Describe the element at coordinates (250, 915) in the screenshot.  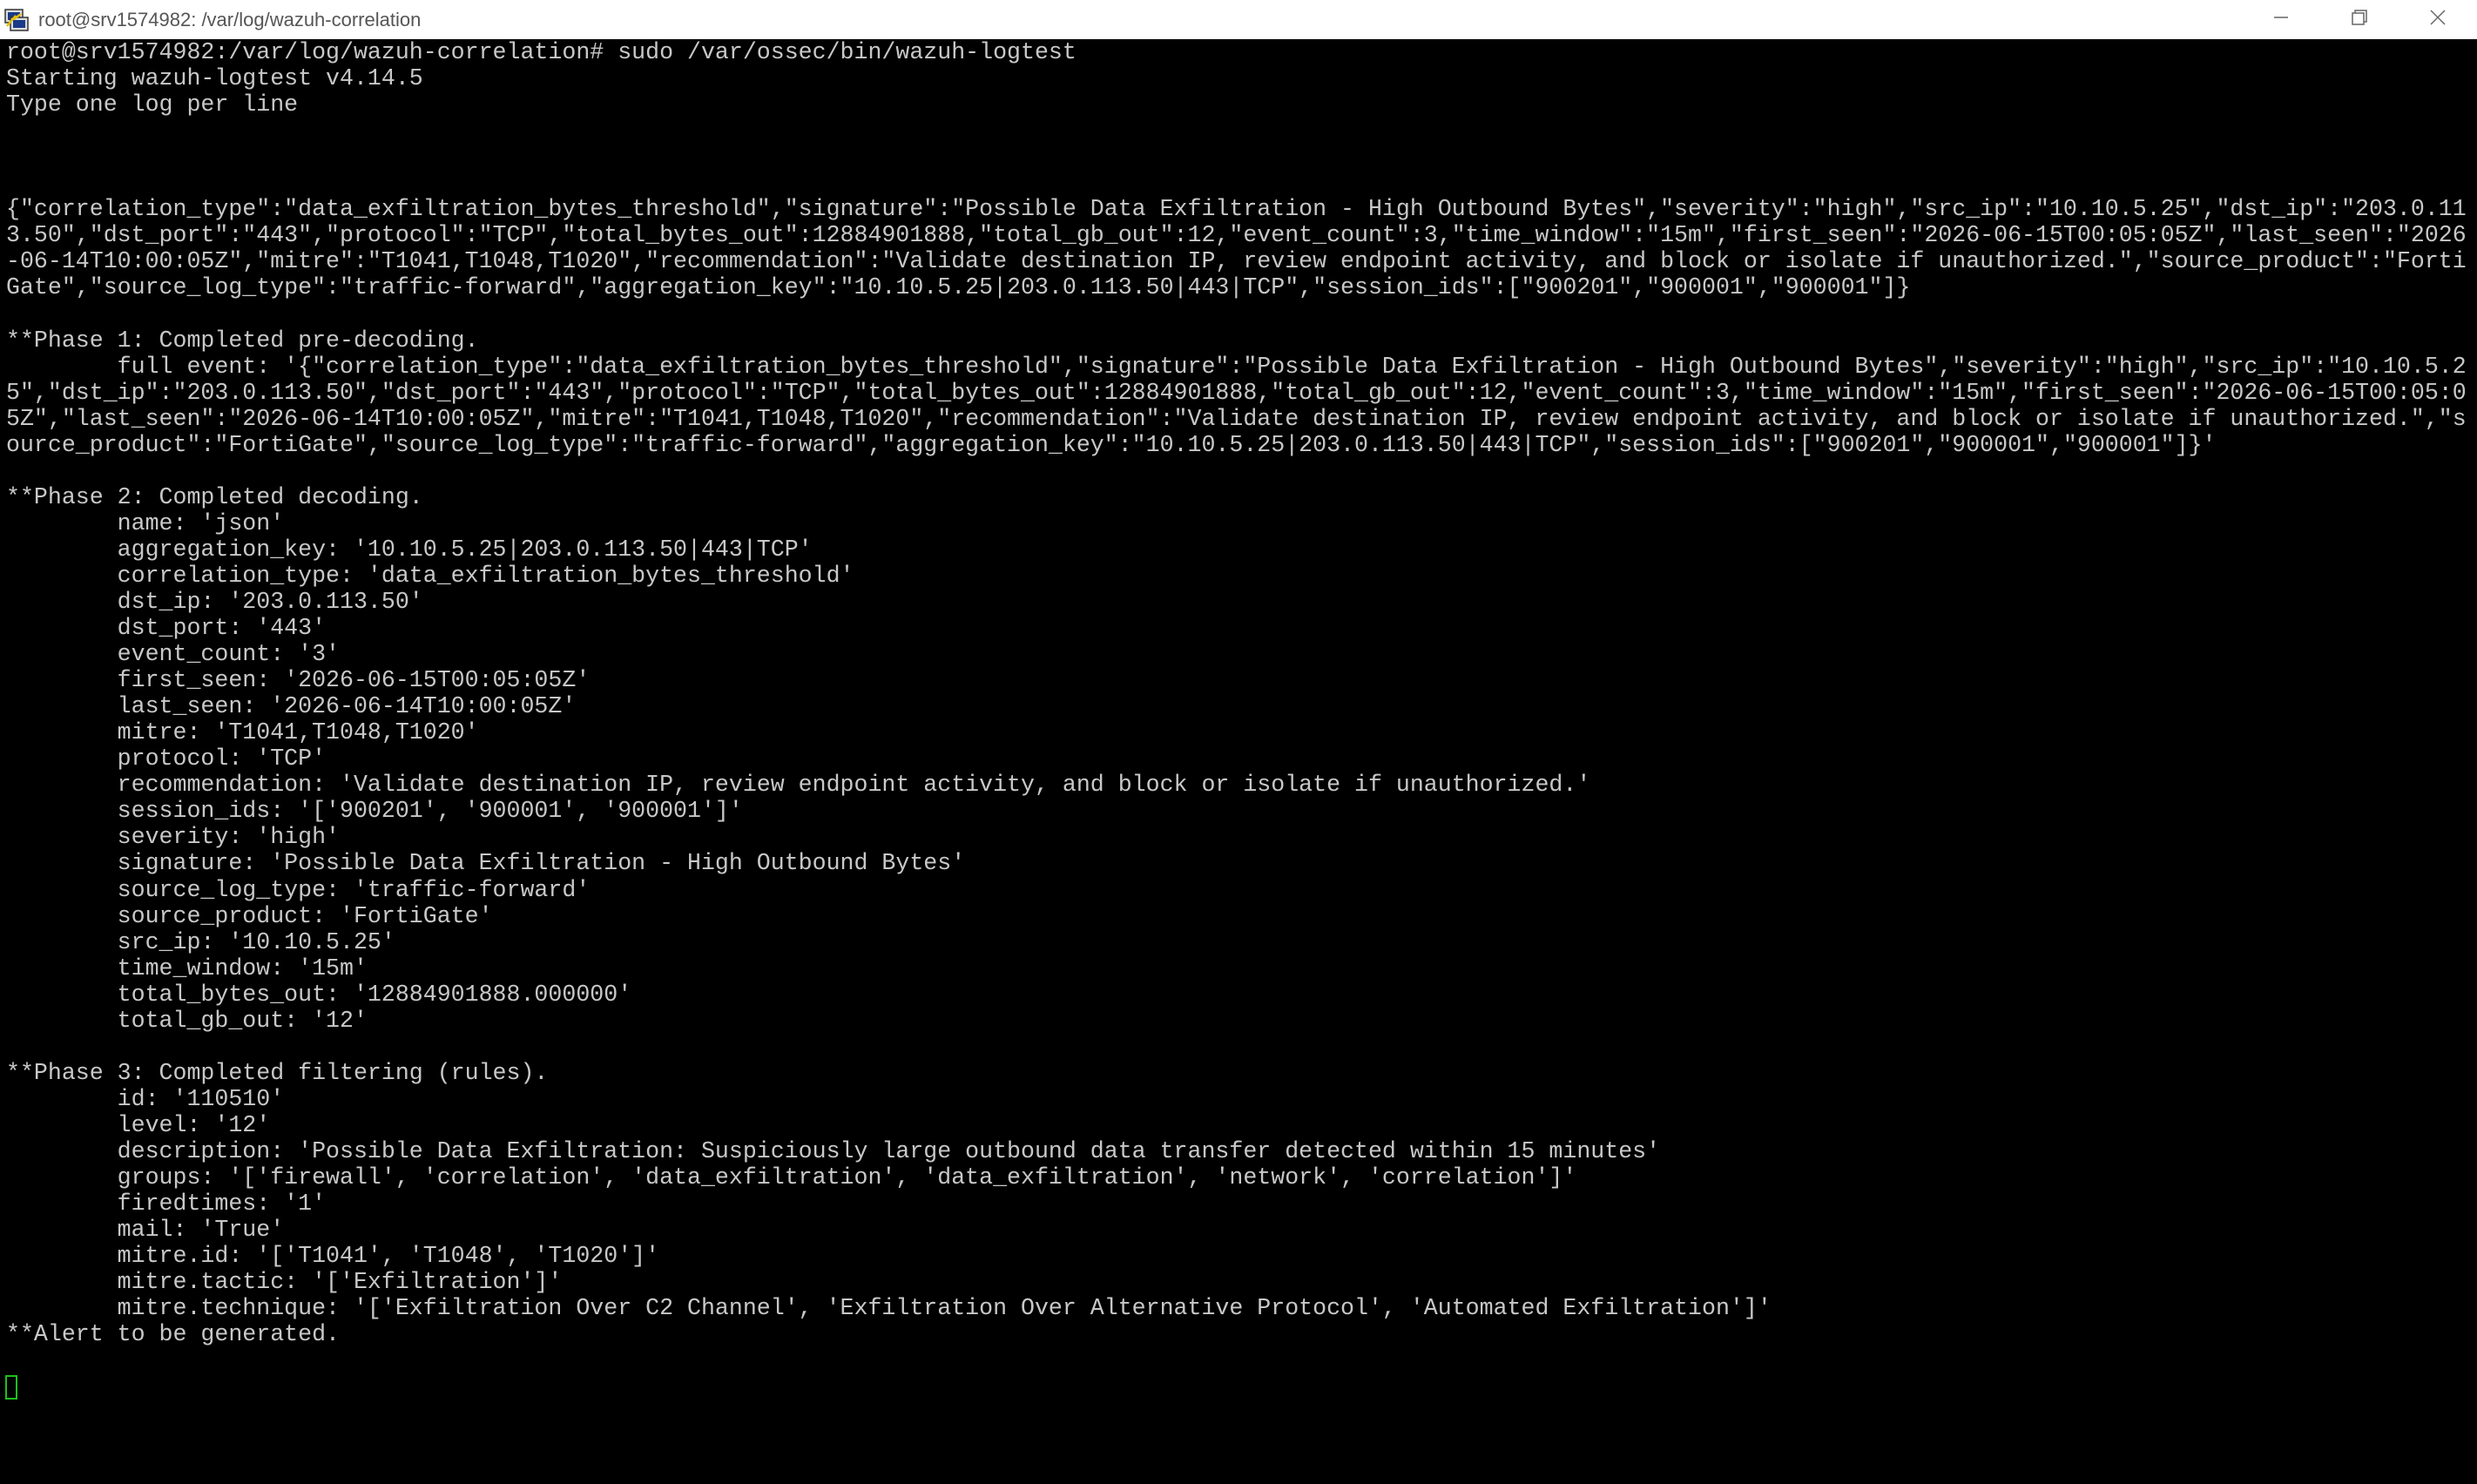
I see `terminal-line: source_product: 'FortiGate'` at that location.